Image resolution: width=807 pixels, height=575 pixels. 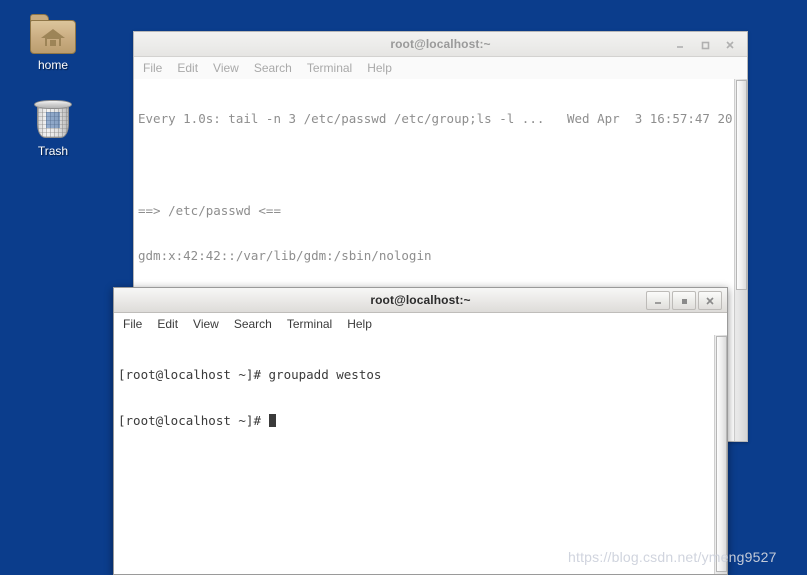 What do you see at coordinates (272, 420) in the screenshot?
I see `text-cursor` at bounding box center [272, 420].